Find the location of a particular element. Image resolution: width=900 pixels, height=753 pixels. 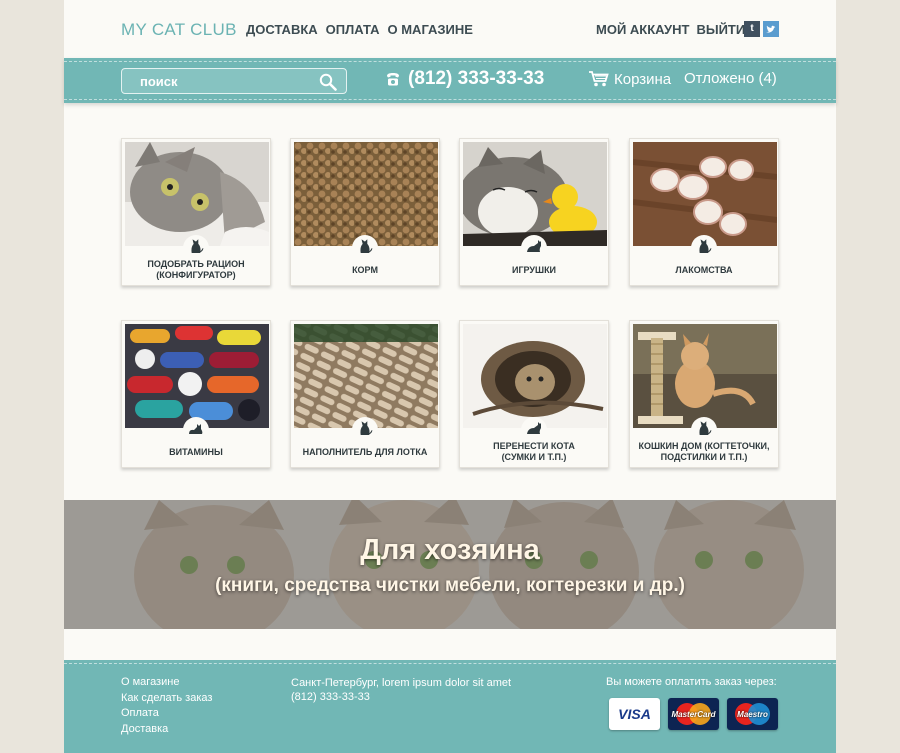

payment-methods-text: Вы можете оплатить заказ через: is located at coordinates (691, 682).